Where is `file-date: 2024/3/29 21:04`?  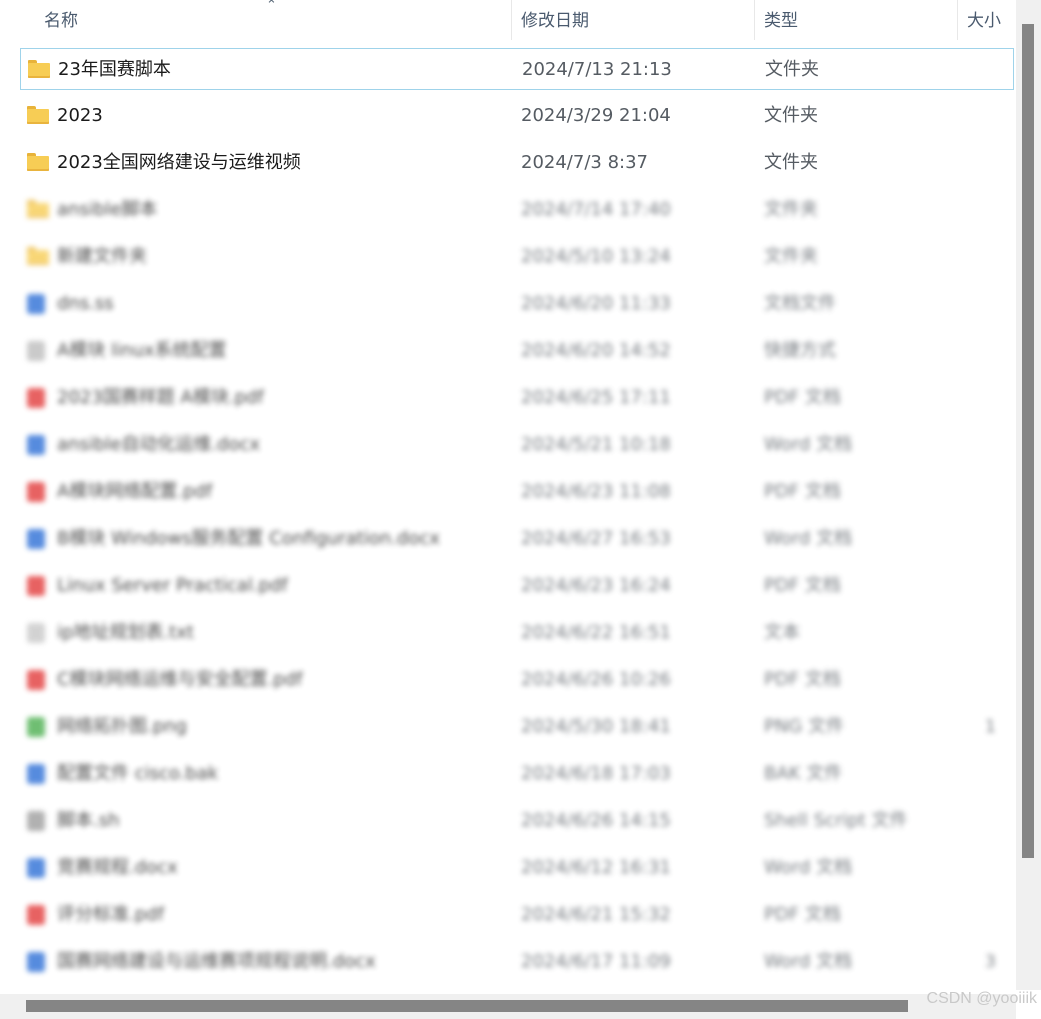 file-date: 2024/3/29 21:04 is located at coordinates (596, 115).